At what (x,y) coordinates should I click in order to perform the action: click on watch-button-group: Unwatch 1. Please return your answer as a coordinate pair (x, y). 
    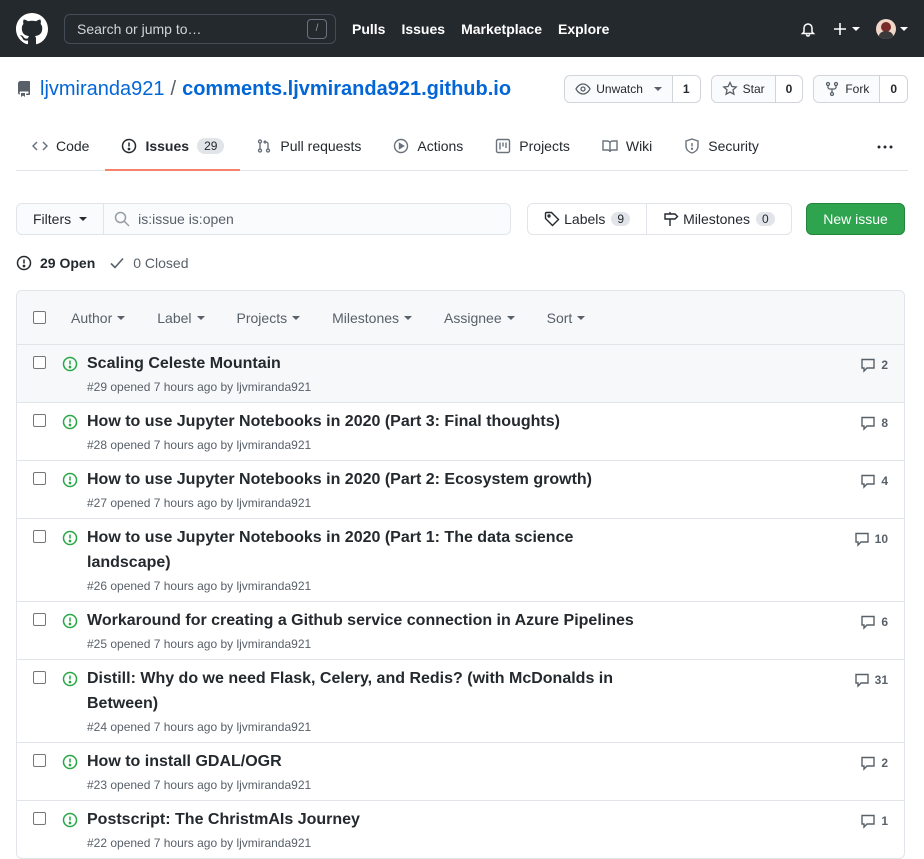
    Looking at the image, I should click on (632, 89).